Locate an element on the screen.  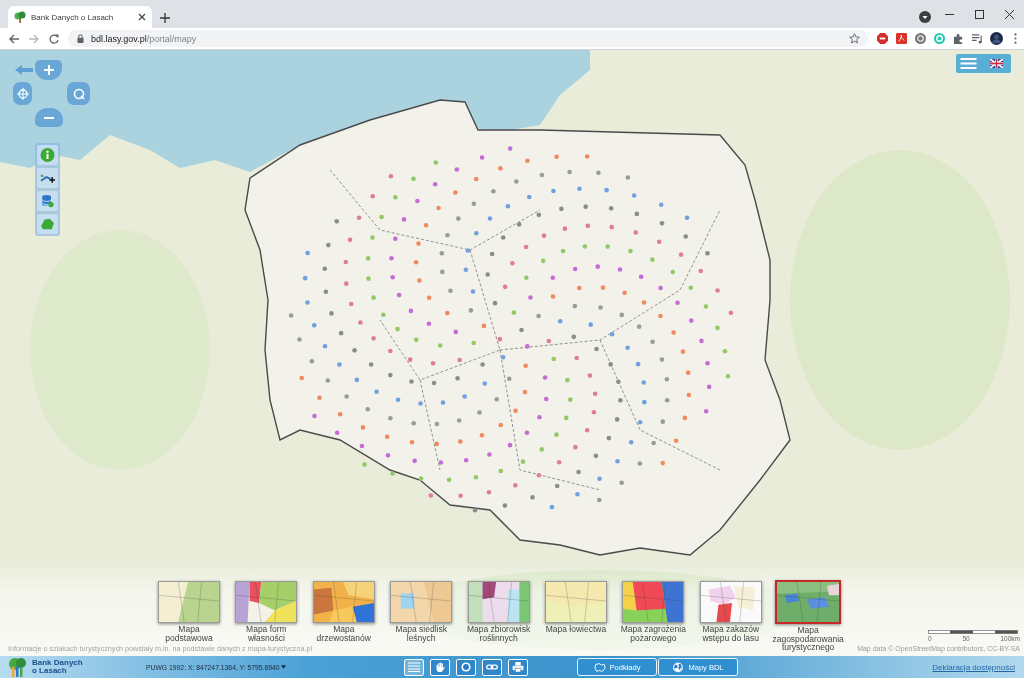
menu-icon is located at coordinates (968, 63).